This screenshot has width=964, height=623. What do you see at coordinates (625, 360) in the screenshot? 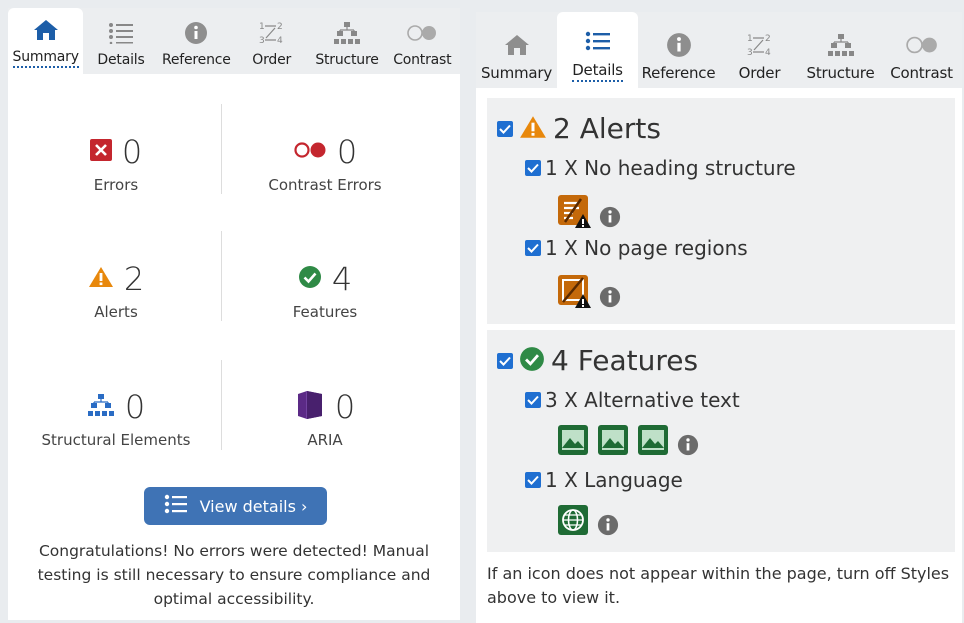
I see `features-title: 4 Features` at bounding box center [625, 360].